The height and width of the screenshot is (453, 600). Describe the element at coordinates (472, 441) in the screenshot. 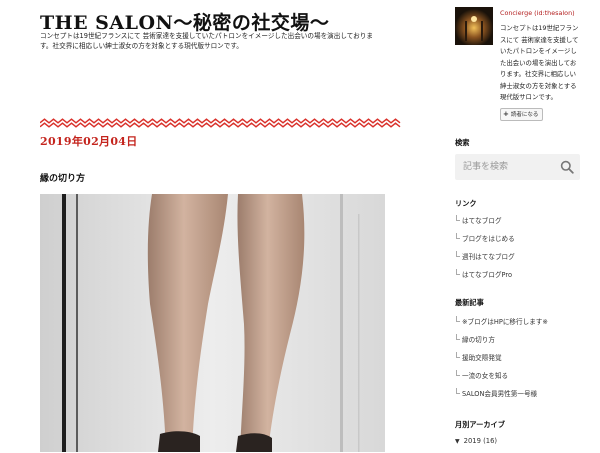

I see `archive-year-label: 2019` at that location.